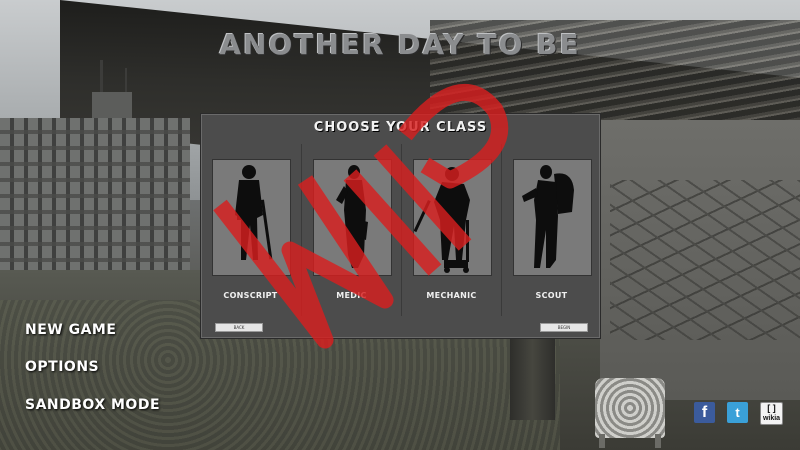 This screenshot has width=800, height=450. What do you see at coordinates (62, 367) in the screenshot?
I see `options-button: OPTIONS` at bounding box center [62, 367].